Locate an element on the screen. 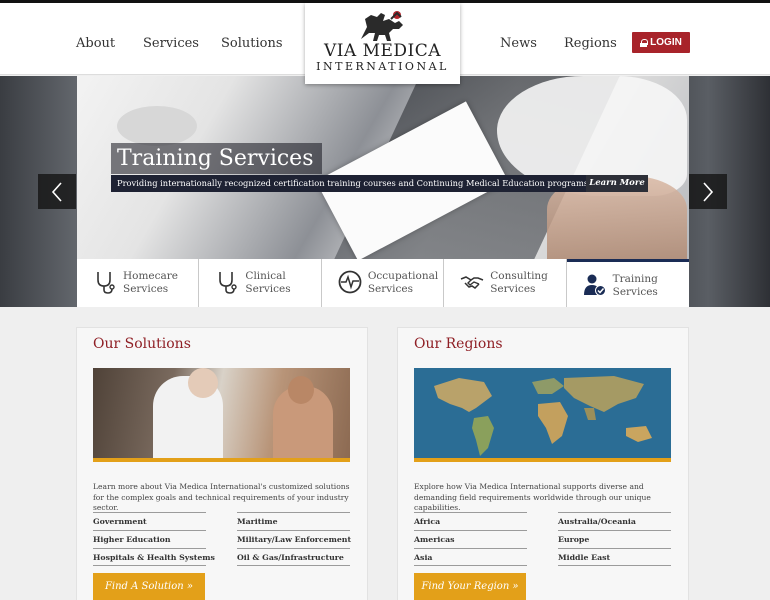 This screenshot has width=770, height=600. nav-regions: Regions is located at coordinates (590, 43).